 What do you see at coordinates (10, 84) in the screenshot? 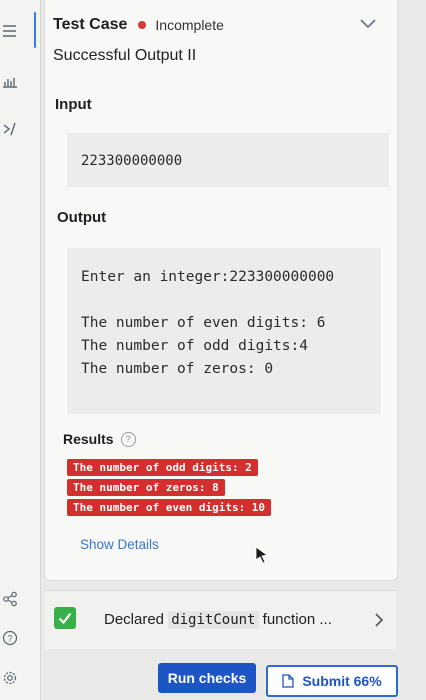
I see `chart-icon` at bounding box center [10, 84].